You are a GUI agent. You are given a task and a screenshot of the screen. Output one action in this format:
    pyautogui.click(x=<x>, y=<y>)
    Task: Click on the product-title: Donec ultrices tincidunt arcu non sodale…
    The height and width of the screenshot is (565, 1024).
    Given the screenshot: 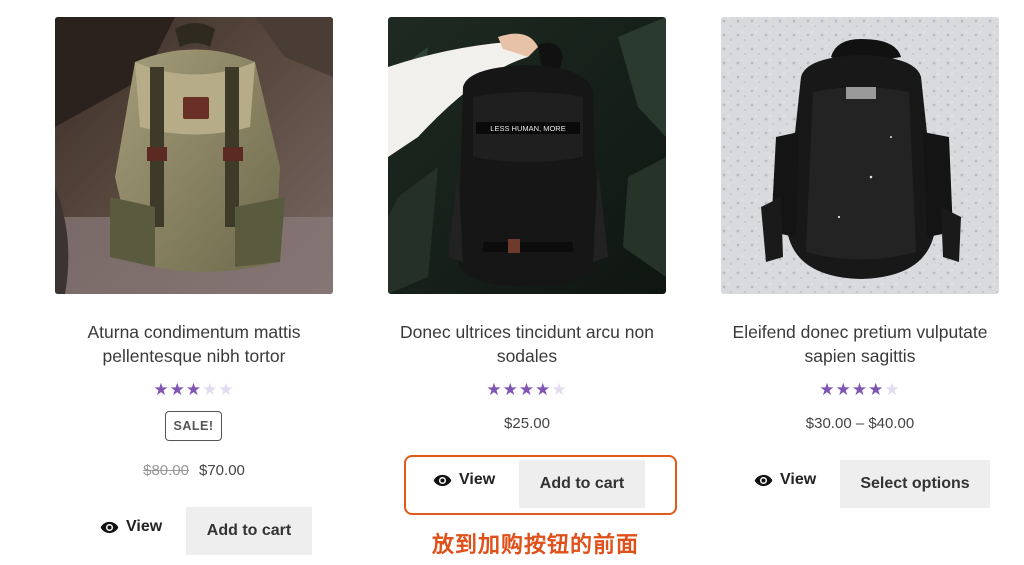 What is the action you would take?
    pyautogui.click(x=527, y=344)
    